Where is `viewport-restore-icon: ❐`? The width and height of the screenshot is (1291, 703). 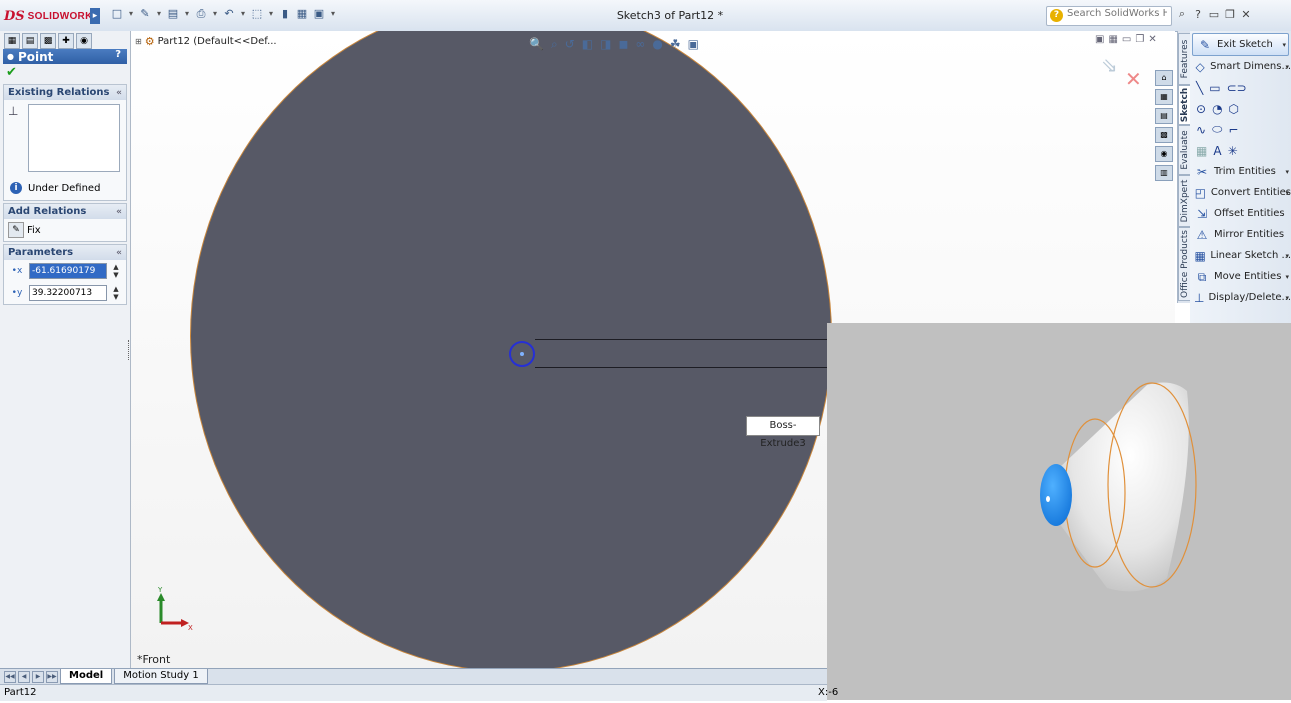 viewport-restore-icon: ❐ is located at coordinates (1139, 39).